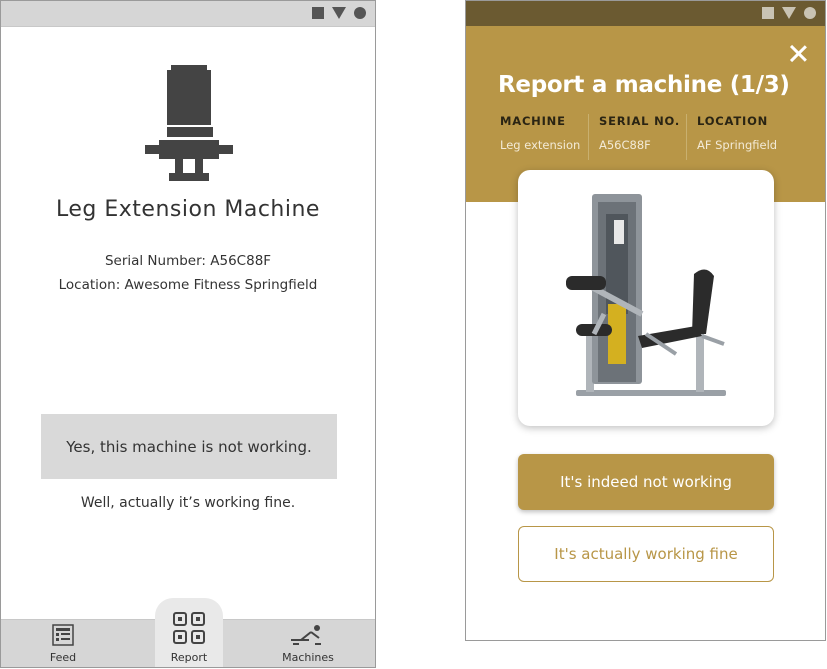 This screenshot has width=827, height=669. What do you see at coordinates (540, 145) in the screenshot?
I see `machine-value: Leg extension` at bounding box center [540, 145].